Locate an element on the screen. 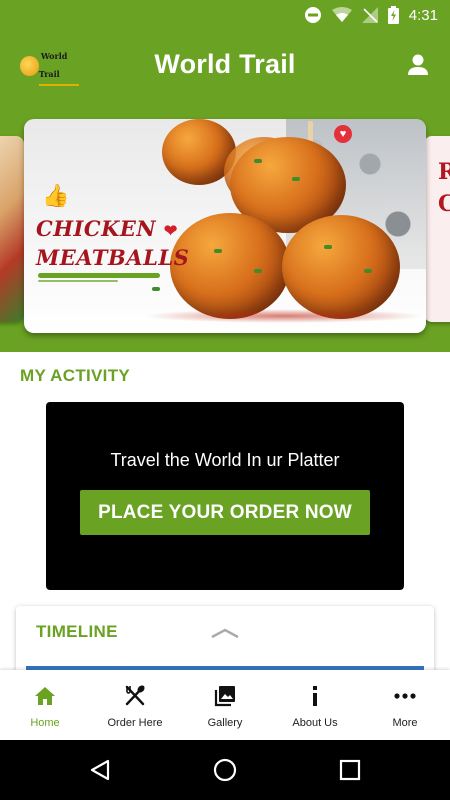 Image resolution: width=450 pixels, height=800 pixels. nav-item-about-us: About Us is located at coordinates (315, 705).